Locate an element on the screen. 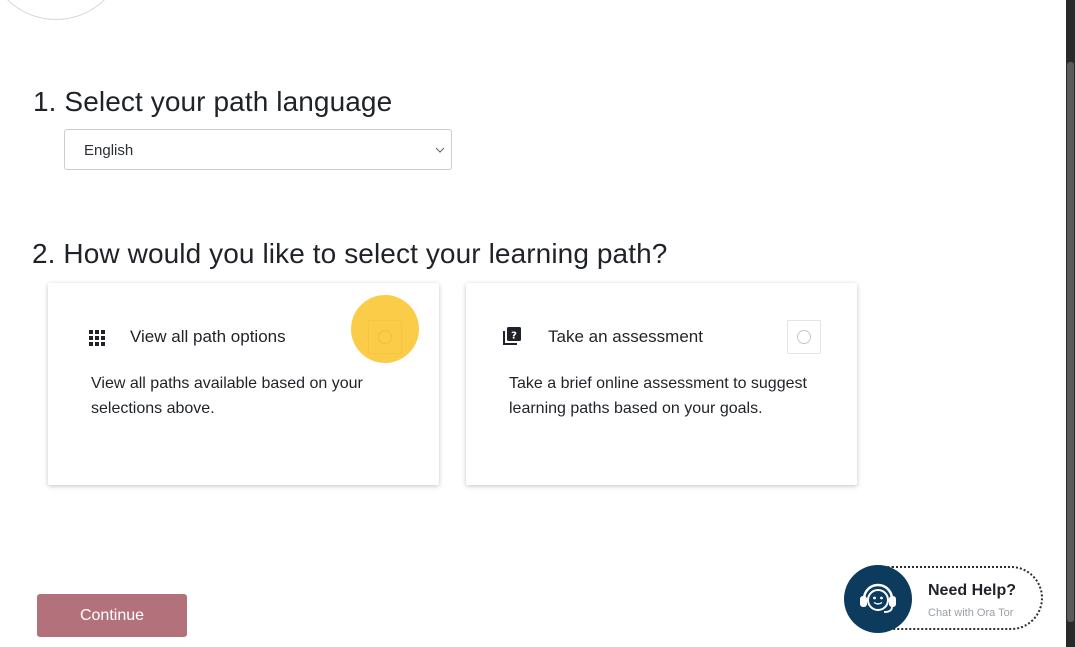 Image resolution: width=1075 pixels, height=647 pixels. chevron-down-icon is located at coordinates (440, 150).